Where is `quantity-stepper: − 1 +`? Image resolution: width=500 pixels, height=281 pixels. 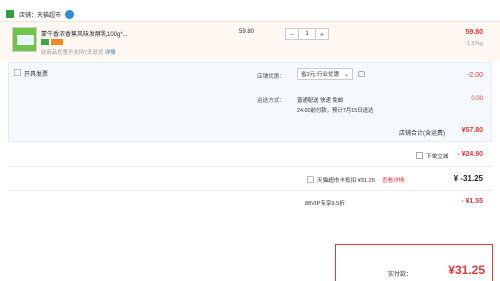 quantity-stepper: − 1 + is located at coordinates (307, 34).